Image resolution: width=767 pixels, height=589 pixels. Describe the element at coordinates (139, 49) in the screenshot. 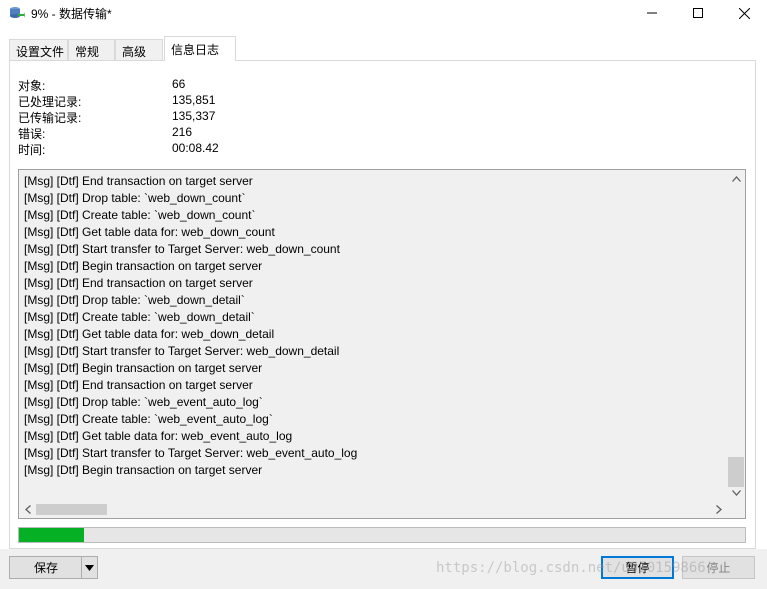

I see `tab-advanced: 高级` at that location.